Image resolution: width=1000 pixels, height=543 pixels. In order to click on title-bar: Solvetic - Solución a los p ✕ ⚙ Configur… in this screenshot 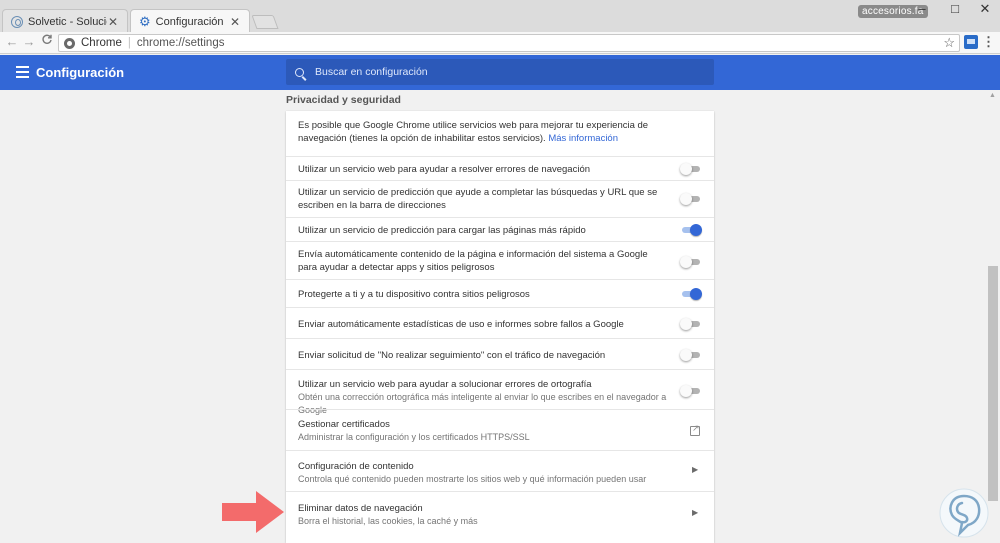, I will do `click(500, 16)`.